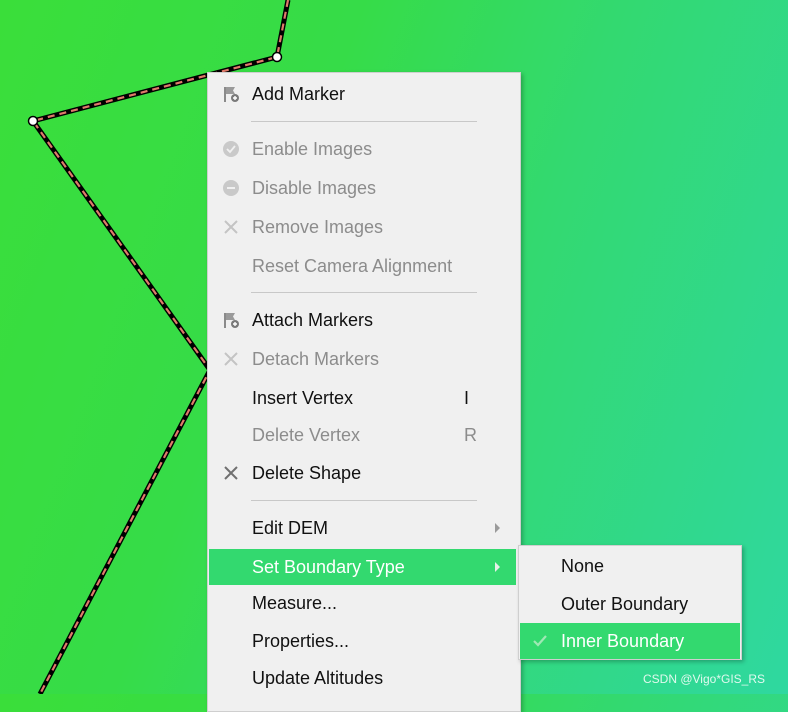 The image size is (788, 712). Describe the element at coordinates (312, 149) in the screenshot. I see `menu-item-label: Enable Images` at that location.